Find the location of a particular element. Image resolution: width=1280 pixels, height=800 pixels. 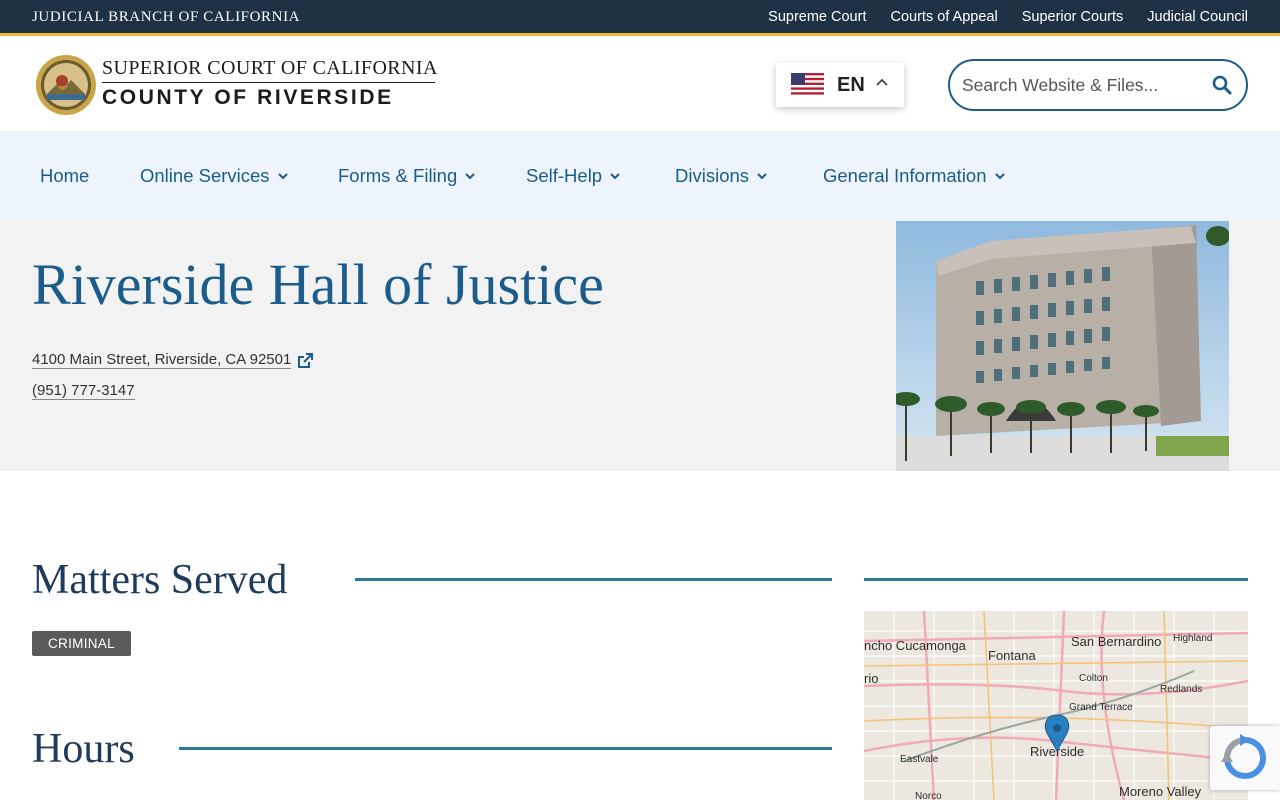

site-search is located at coordinates (1098, 85).